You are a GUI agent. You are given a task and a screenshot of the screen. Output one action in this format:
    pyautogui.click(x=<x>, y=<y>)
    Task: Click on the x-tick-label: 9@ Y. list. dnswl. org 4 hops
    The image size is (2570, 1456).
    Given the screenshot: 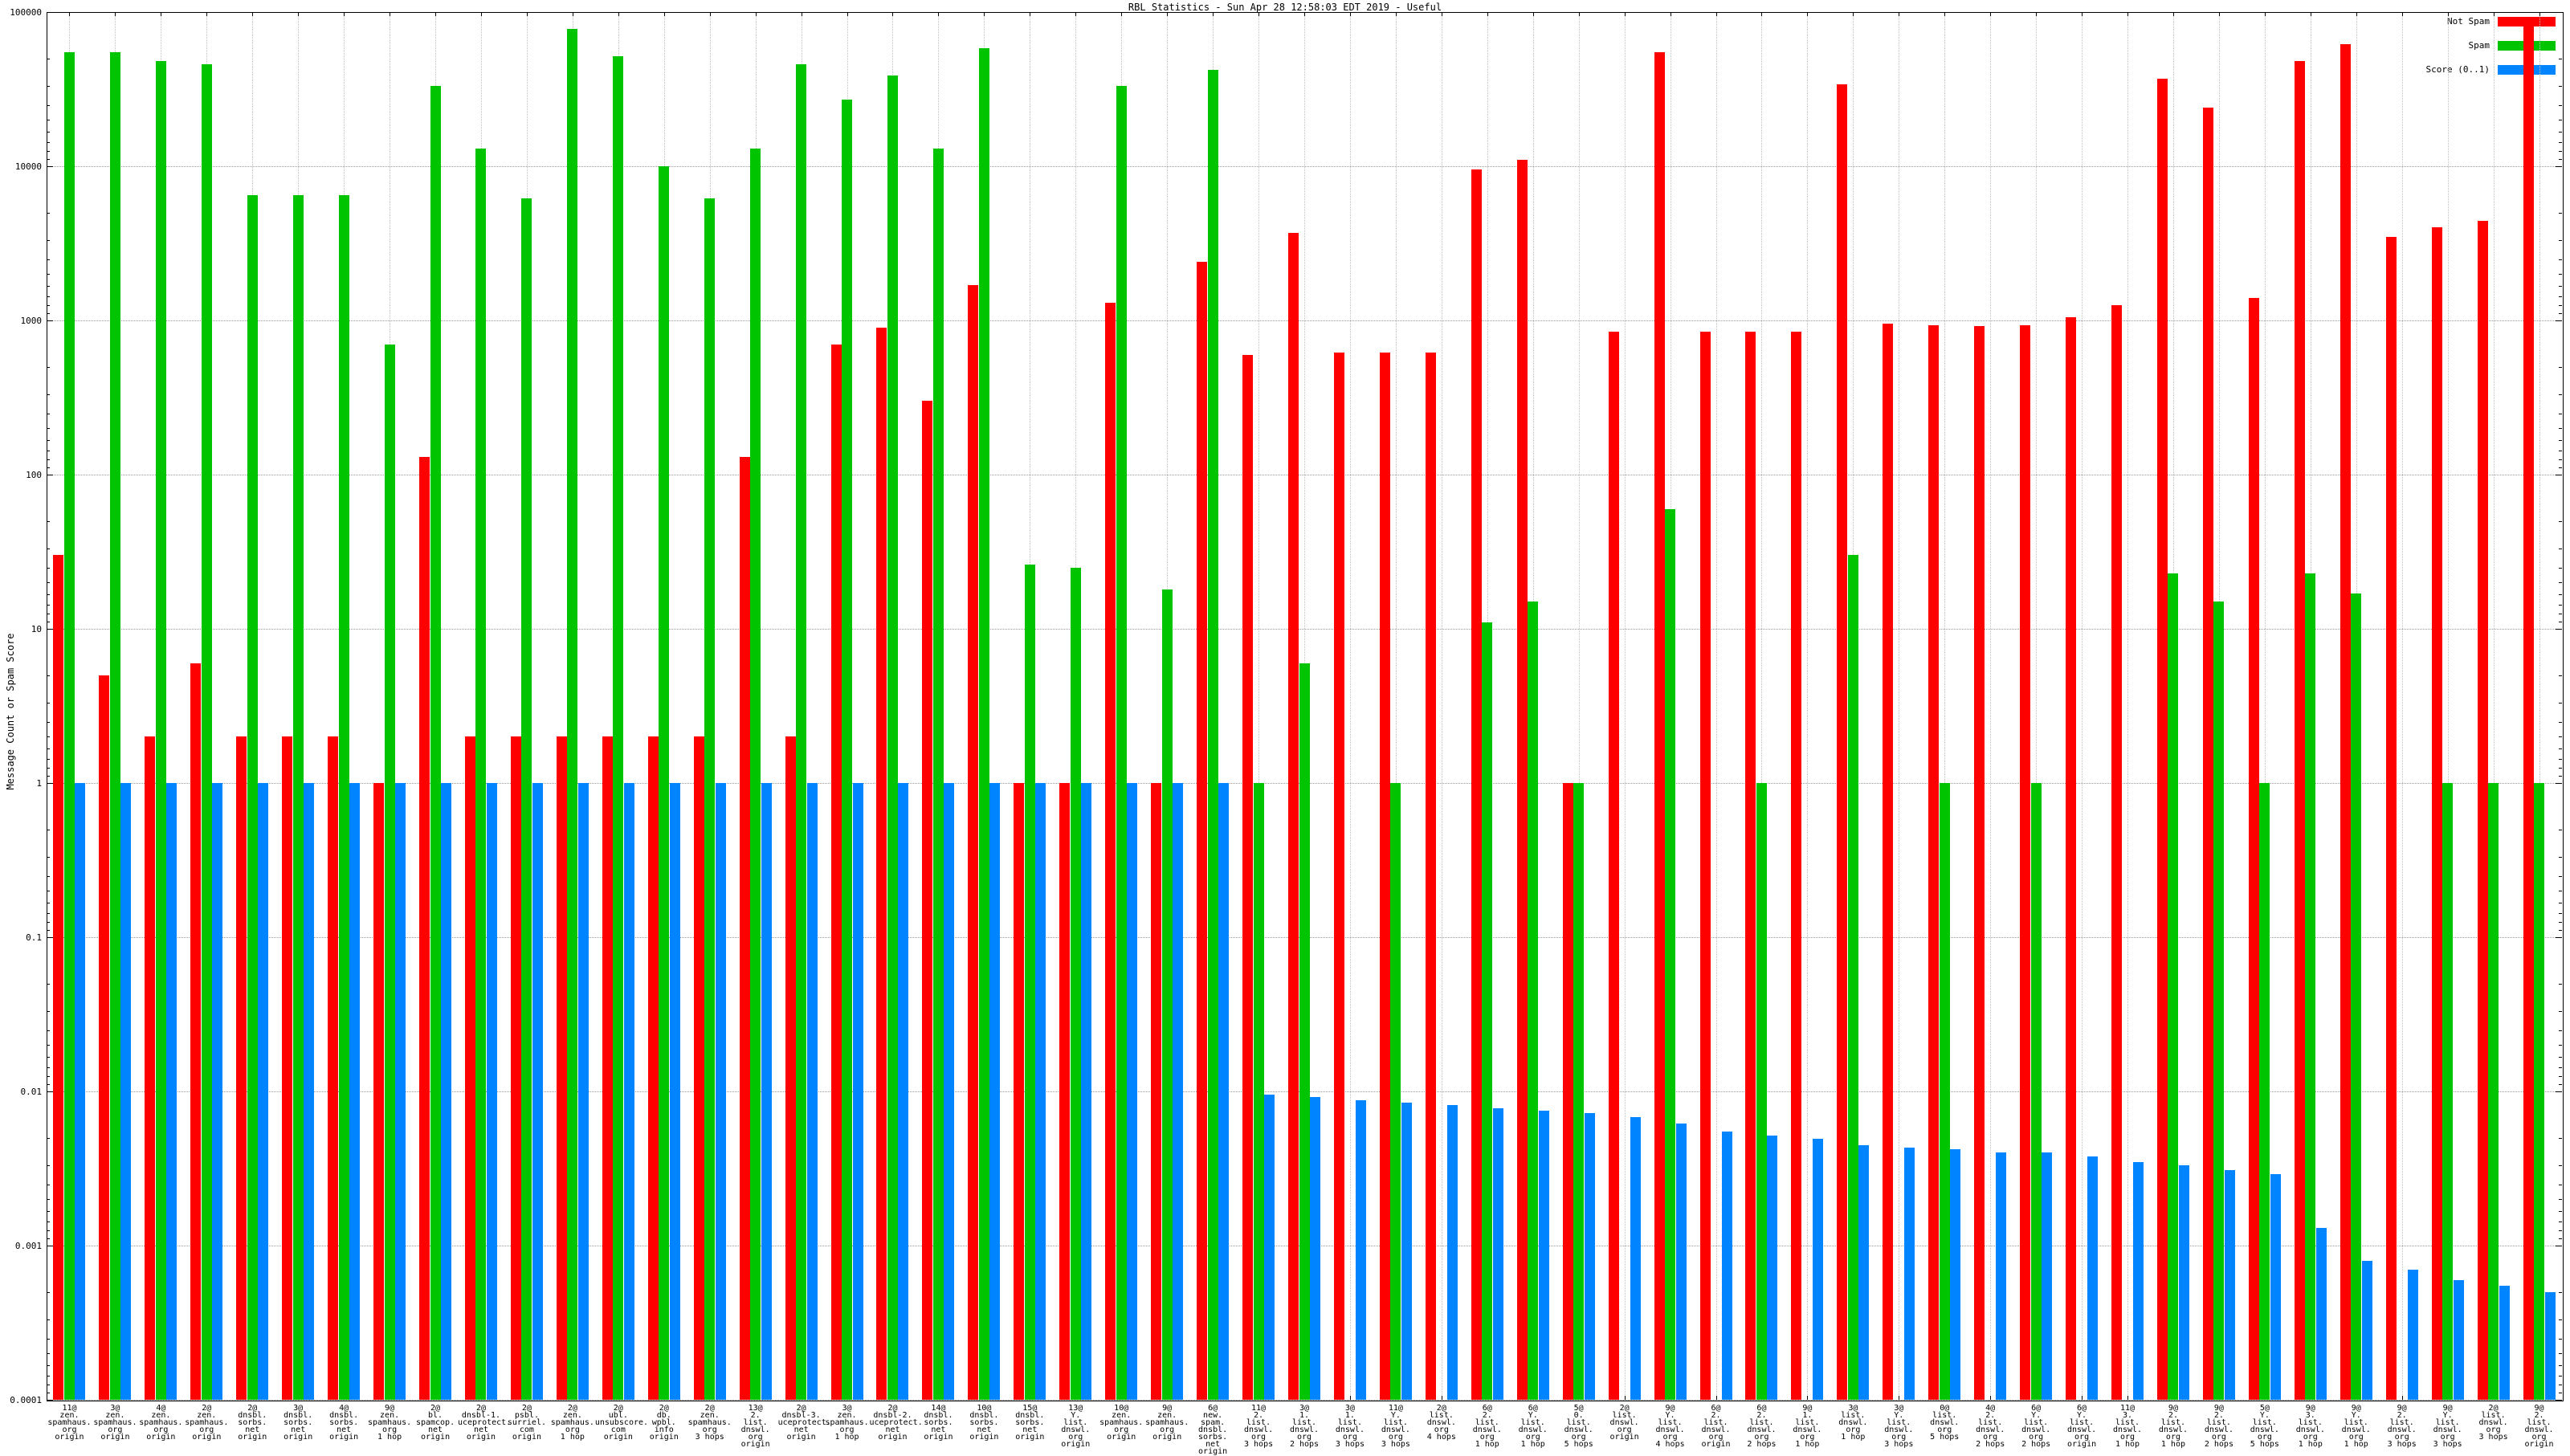 What is the action you would take?
    pyautogui.click(x=1670, y=1426)
    